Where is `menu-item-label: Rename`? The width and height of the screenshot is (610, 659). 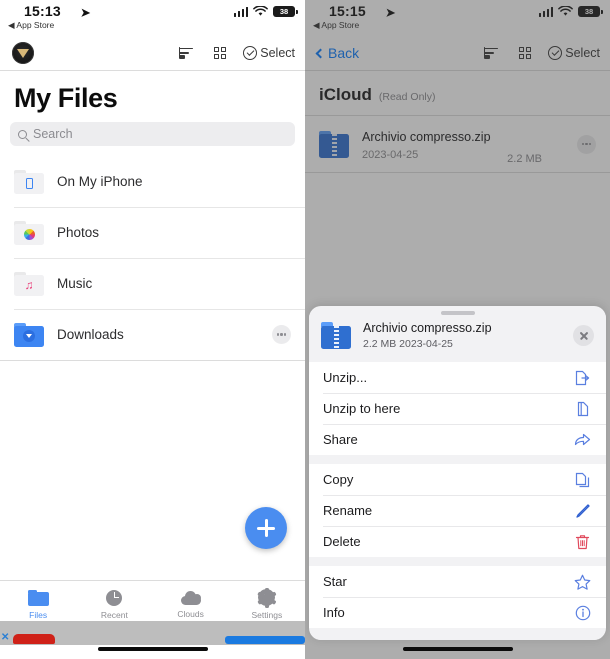
menu-item-label: Rename is located at coordinates (348, 510).